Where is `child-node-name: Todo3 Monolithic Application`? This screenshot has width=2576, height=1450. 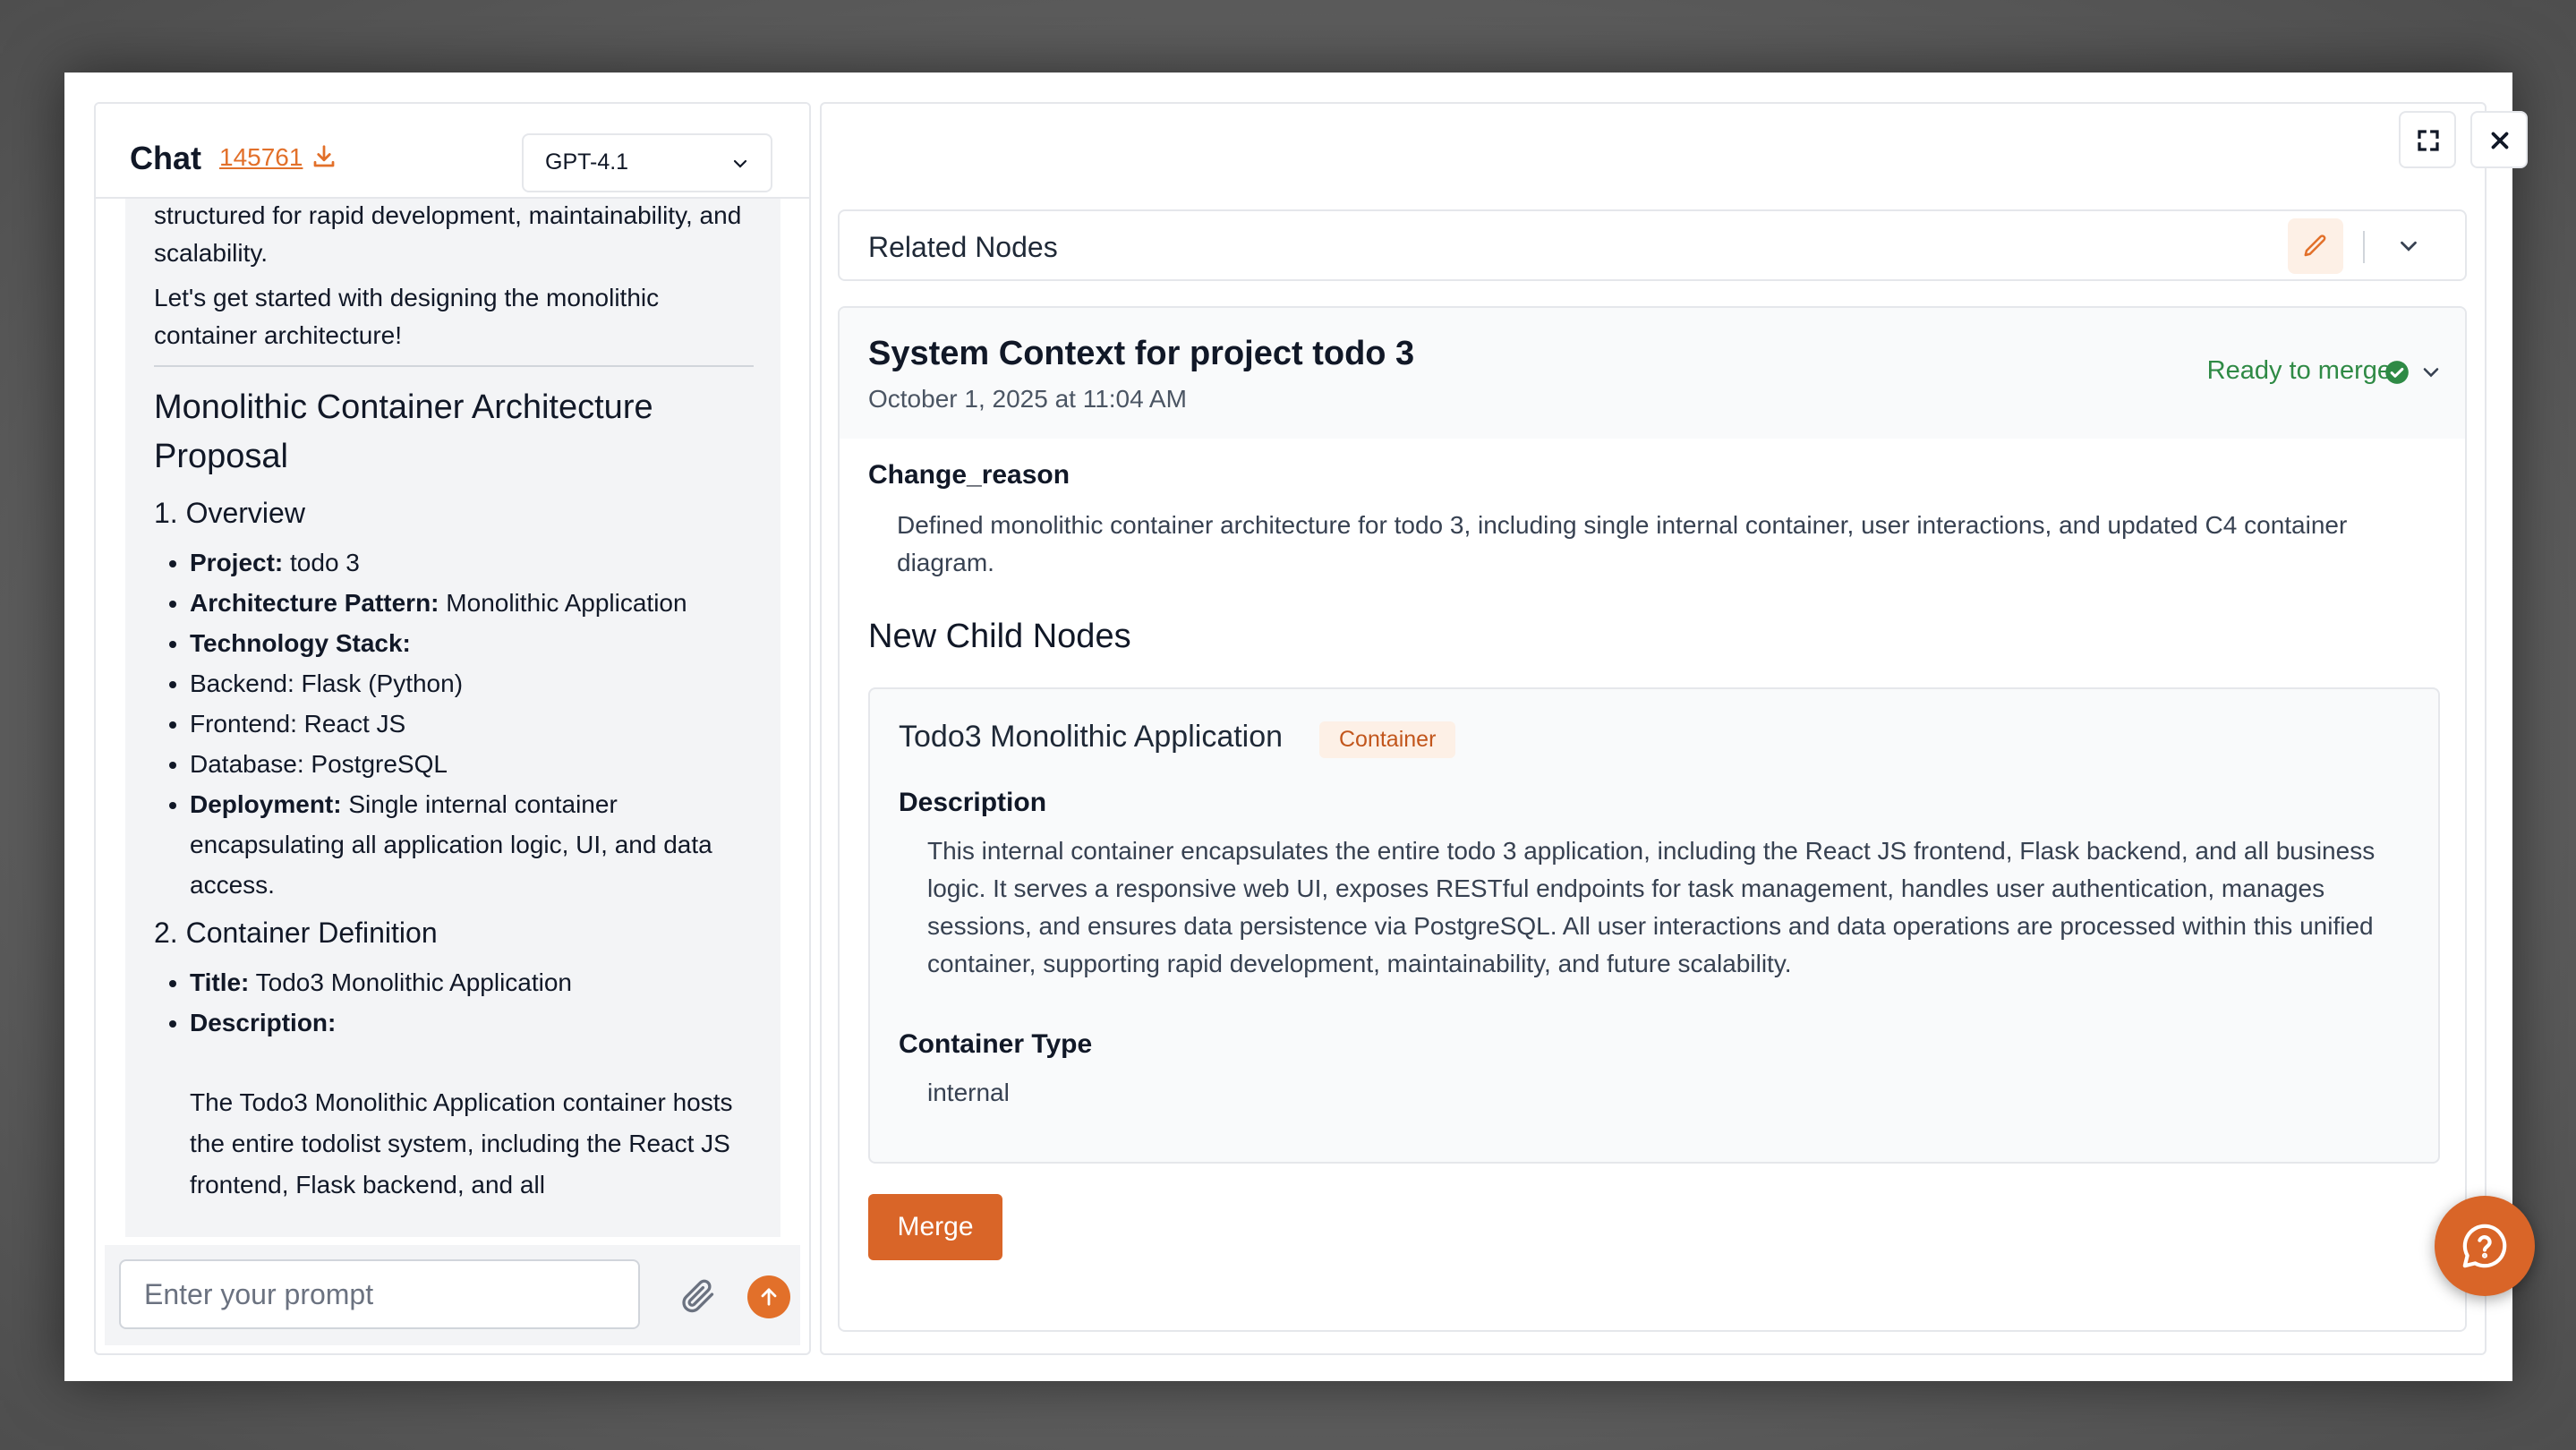 child-node-name: Todo3 Monolithic Application is located at coordinates (1091, 737).